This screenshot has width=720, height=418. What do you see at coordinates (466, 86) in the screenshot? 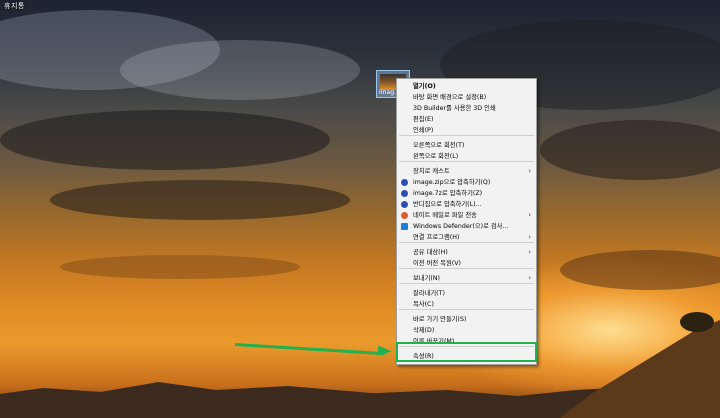
I see `menu-item: 열기(O)` at bounding box center [466, 86].